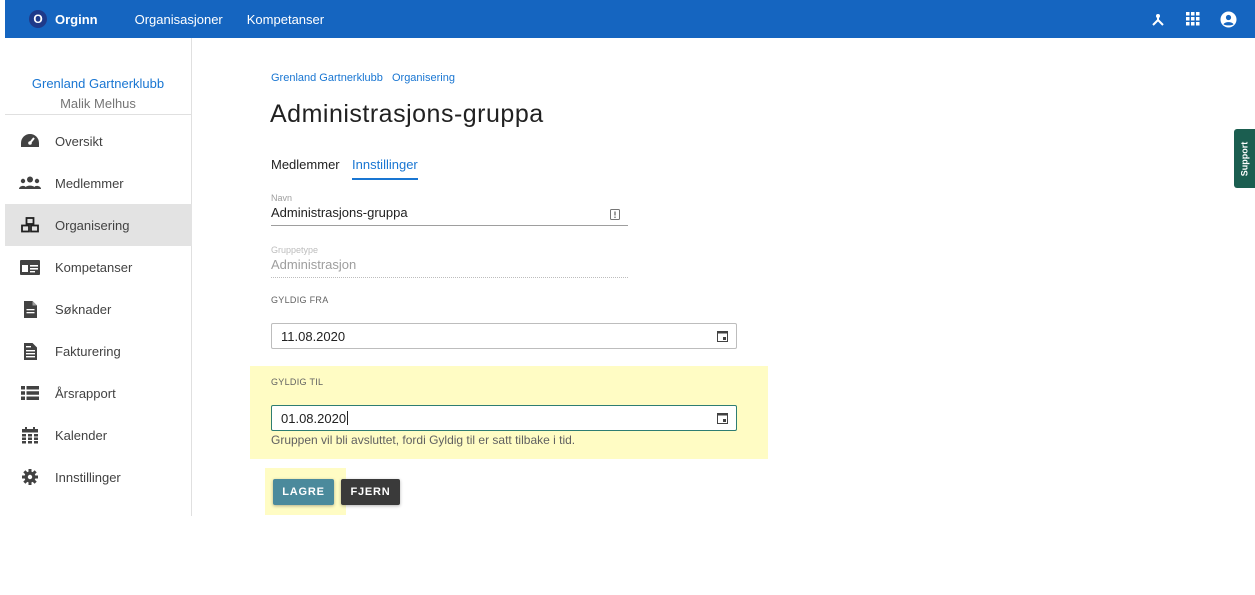 The image size is (1255, 595). Describe the element at coordinates (504, 418) in the screenshot. I see `gyldig-til-input: 01.08.2020` at that location.